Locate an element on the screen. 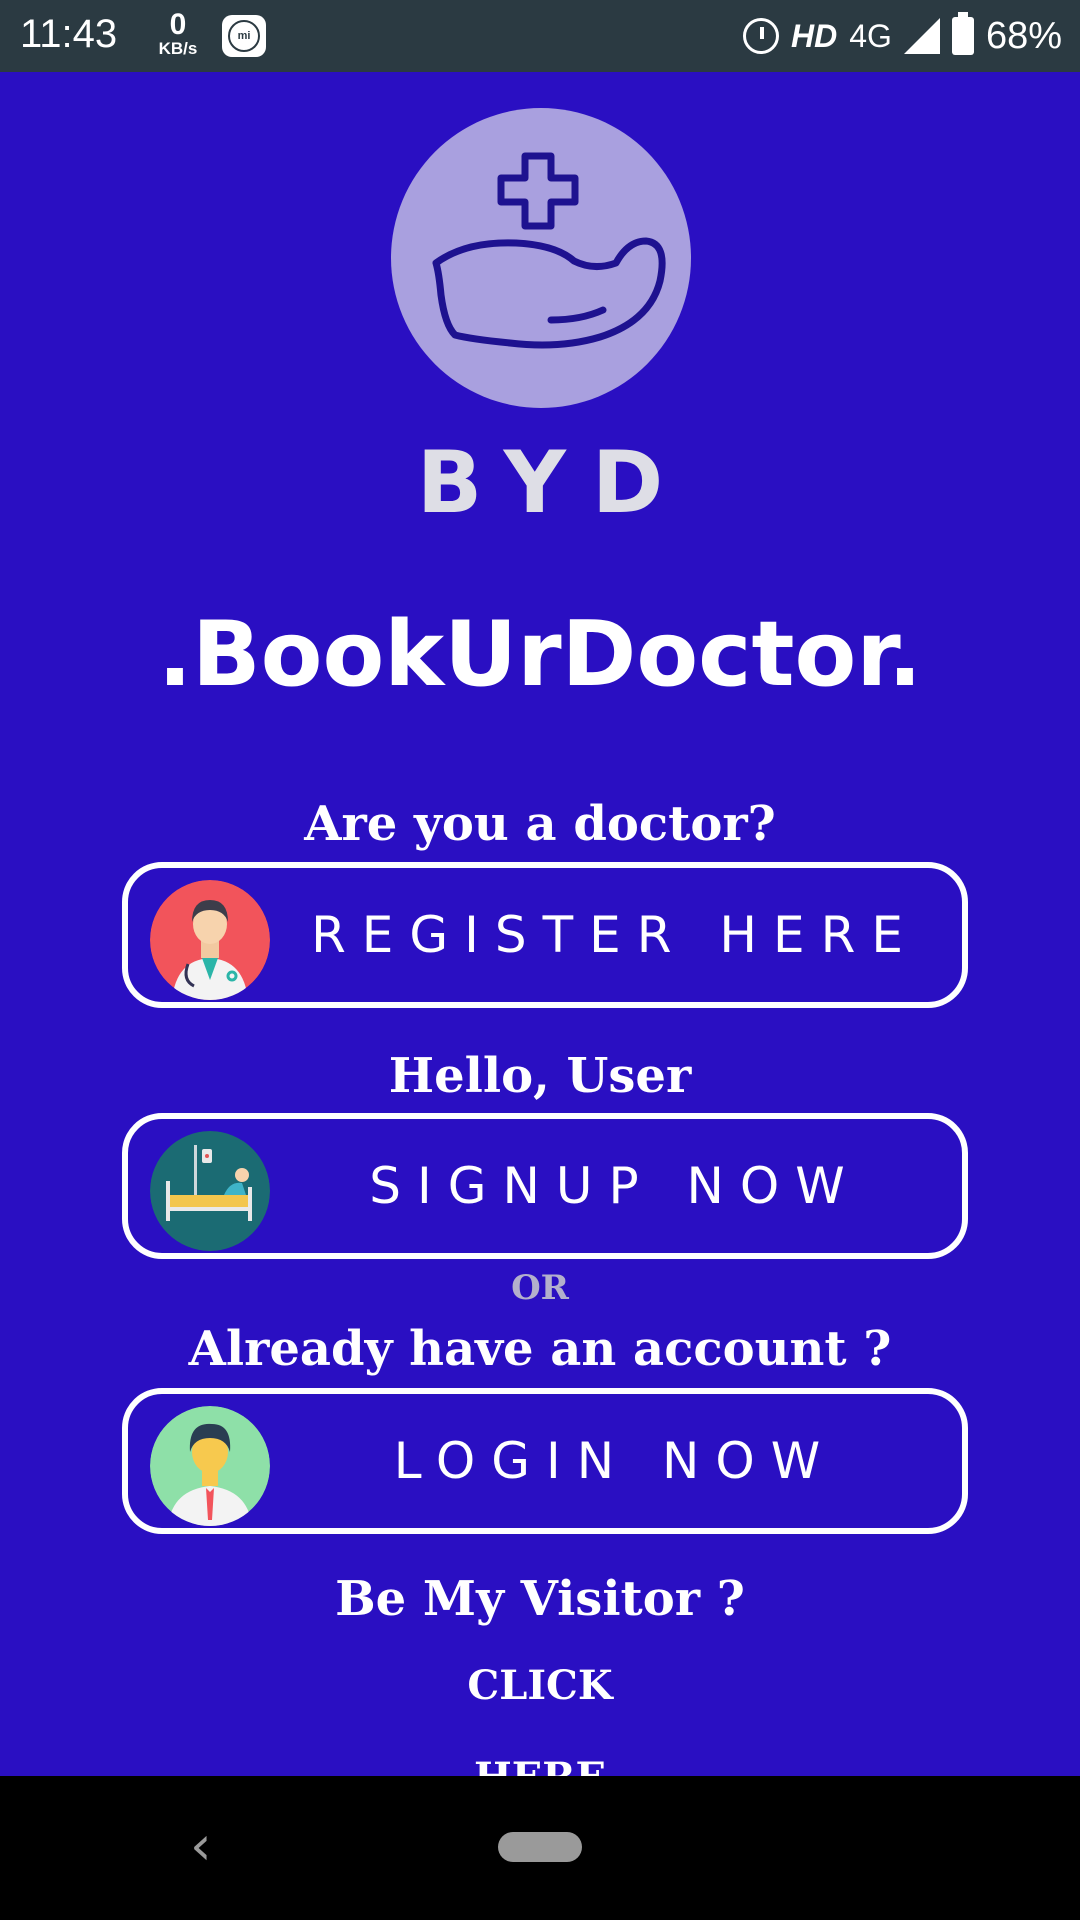 The height and width of the screenshot is (1920, 1080). status-time: 11:43 is located at coordinates (69, 34).